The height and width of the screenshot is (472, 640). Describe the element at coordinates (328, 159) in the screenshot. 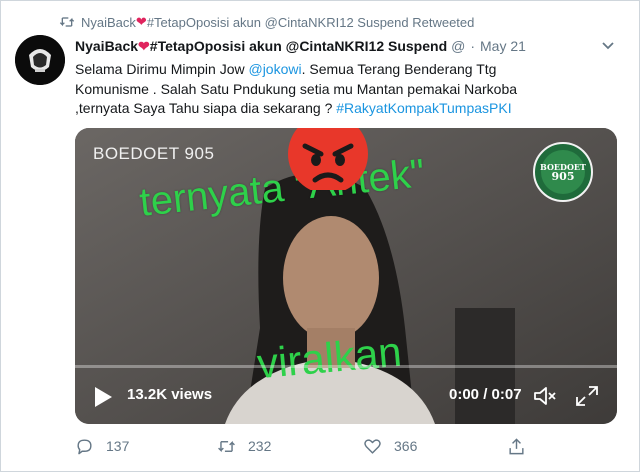

I see `angry-face-icon` at that location.